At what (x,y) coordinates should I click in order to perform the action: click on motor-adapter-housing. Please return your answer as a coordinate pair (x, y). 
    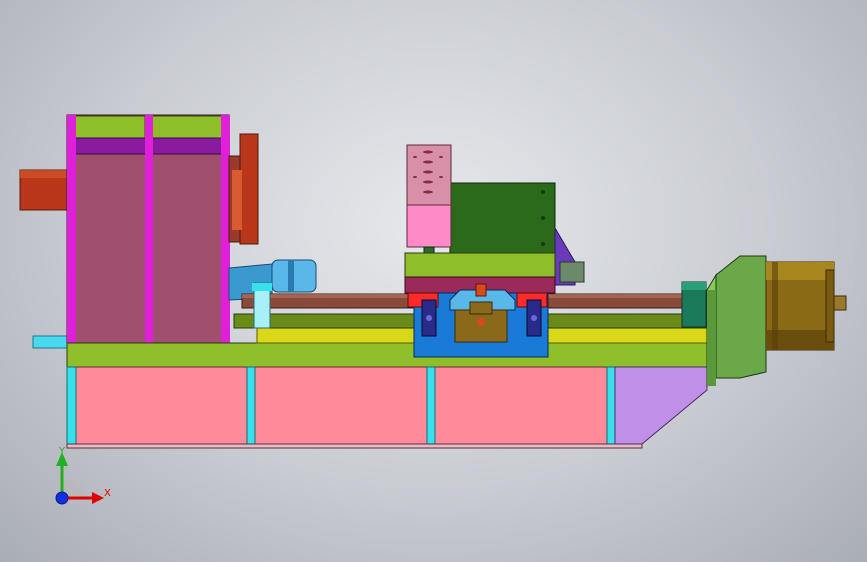
    Looking at the image, I should click on (741, 317).